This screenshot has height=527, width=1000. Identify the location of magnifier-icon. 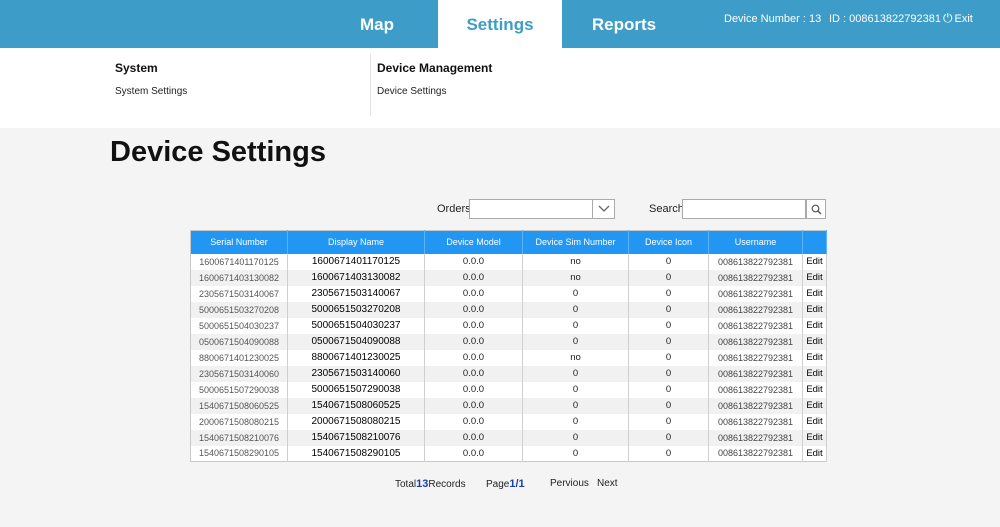
(816, 209).